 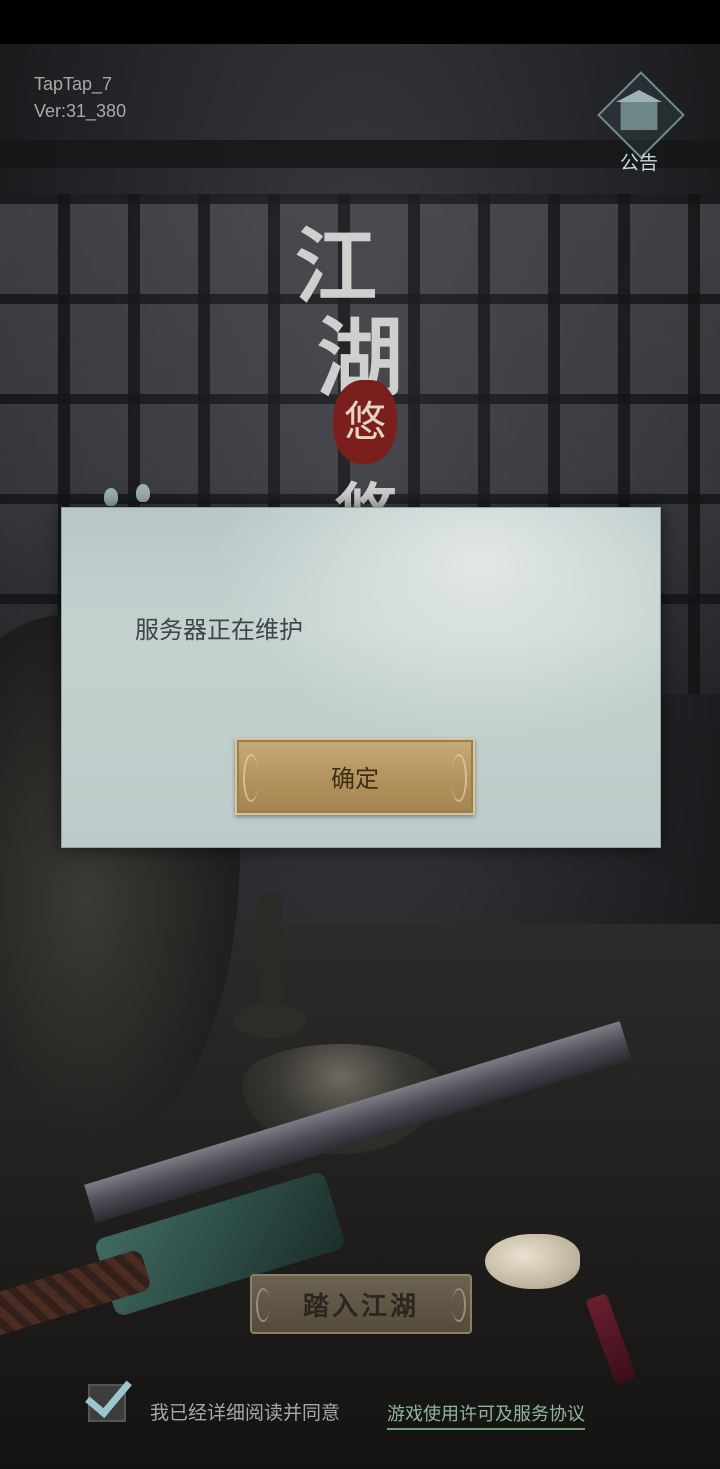 What do you see at coordinates (108, 1395) in the screenshot?
I see `agree-checkbox` at bounding box center [108, 1395].